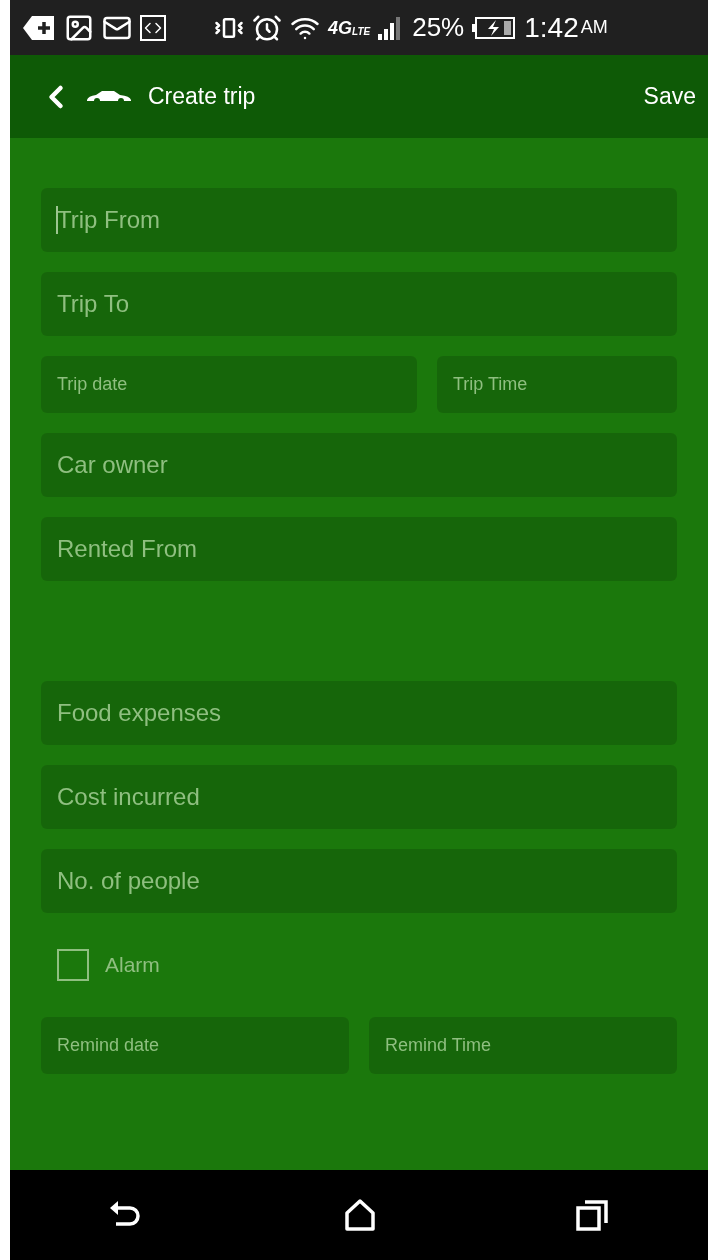  Describe the element at coordinates (39, 27) in the screenshot. I see `tag-plus-icon` at that location.